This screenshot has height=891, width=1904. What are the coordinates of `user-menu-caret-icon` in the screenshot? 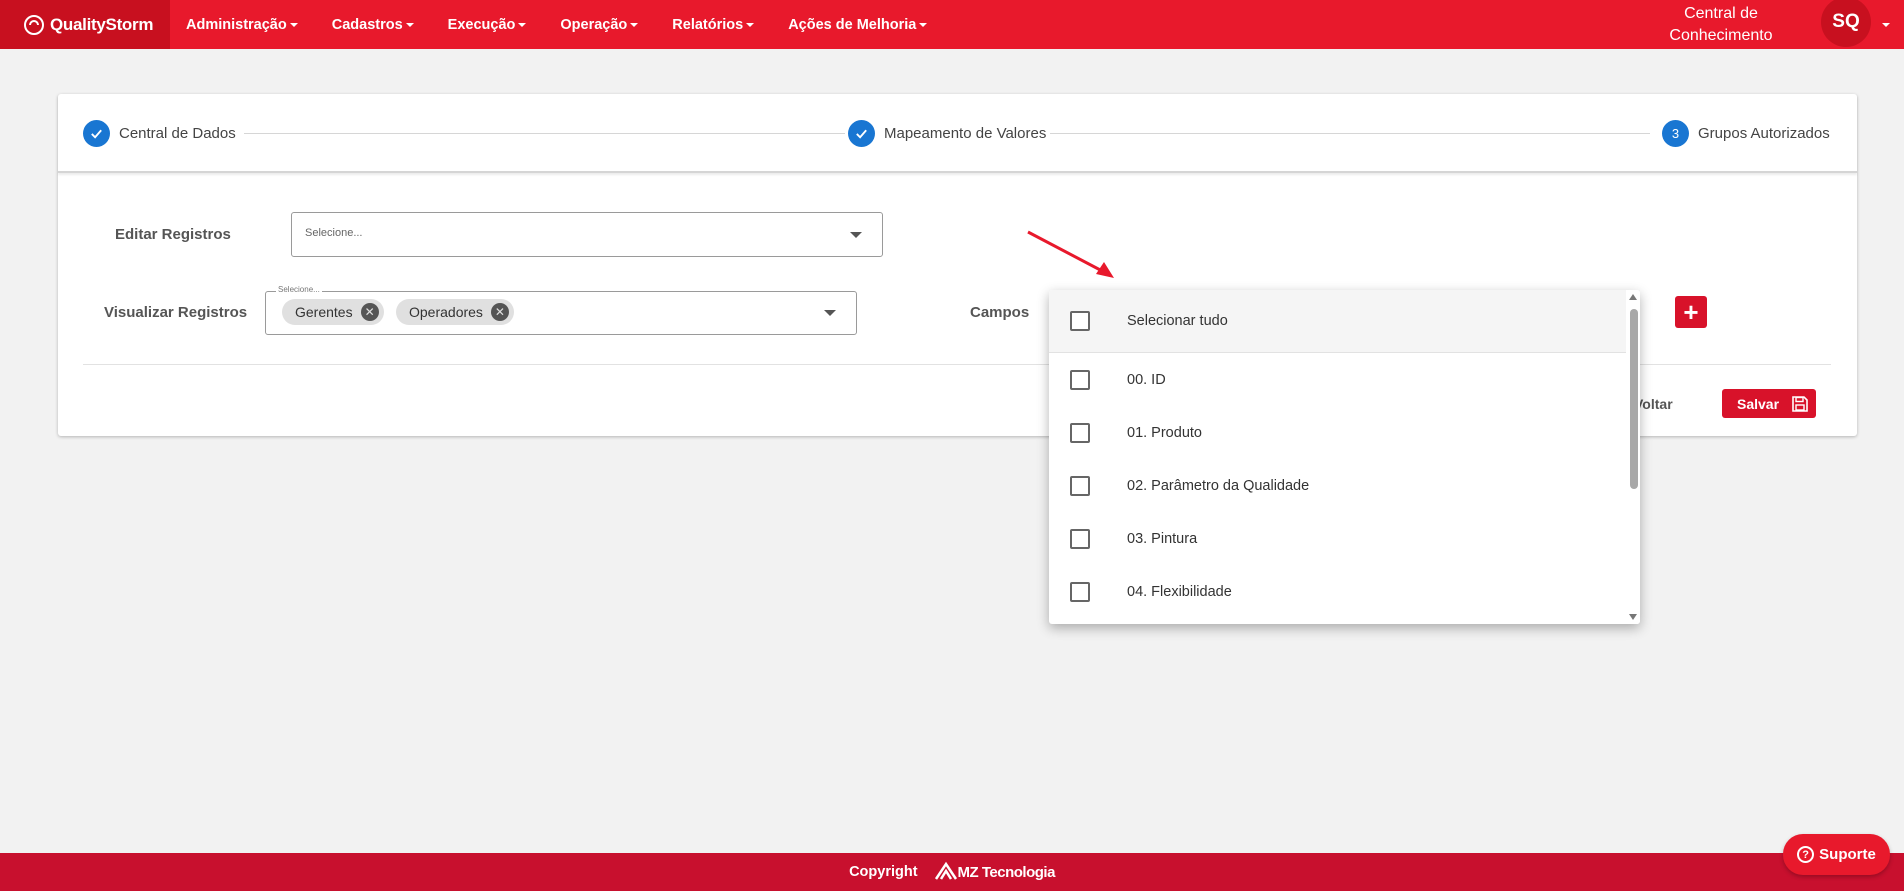 It's located at (1886, 24).